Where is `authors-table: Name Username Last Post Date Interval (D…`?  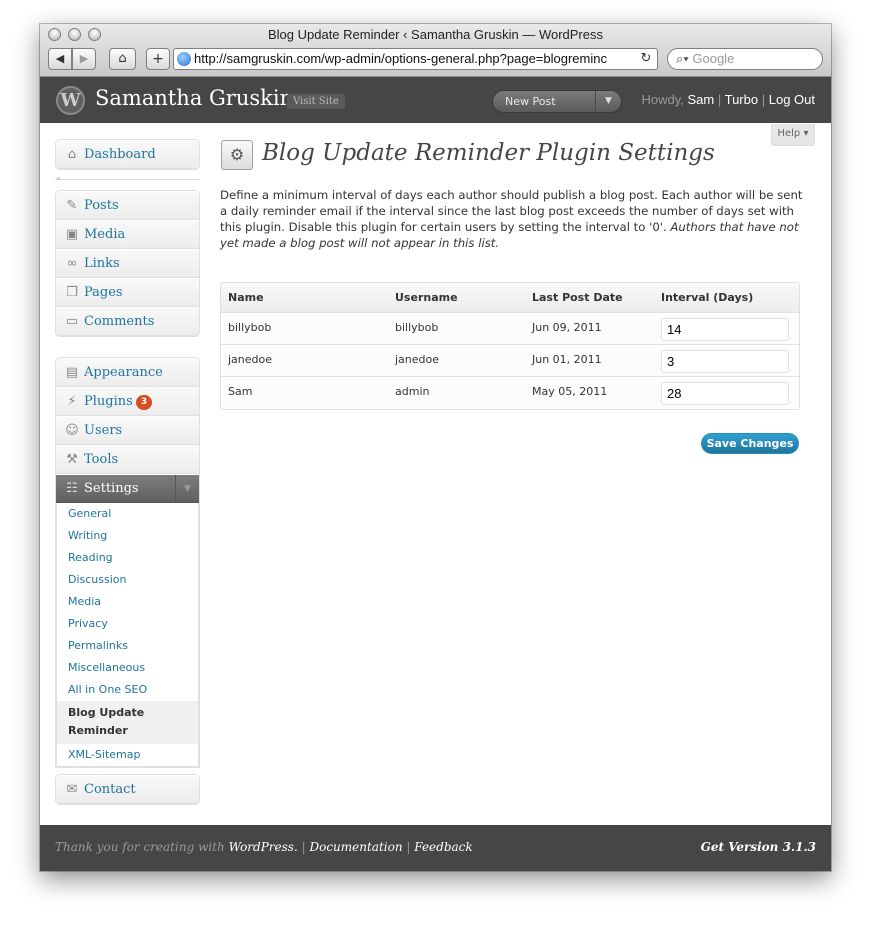 authors-table: Name Username Last Post Date Interval (D… is located at coordinates (510, 346).